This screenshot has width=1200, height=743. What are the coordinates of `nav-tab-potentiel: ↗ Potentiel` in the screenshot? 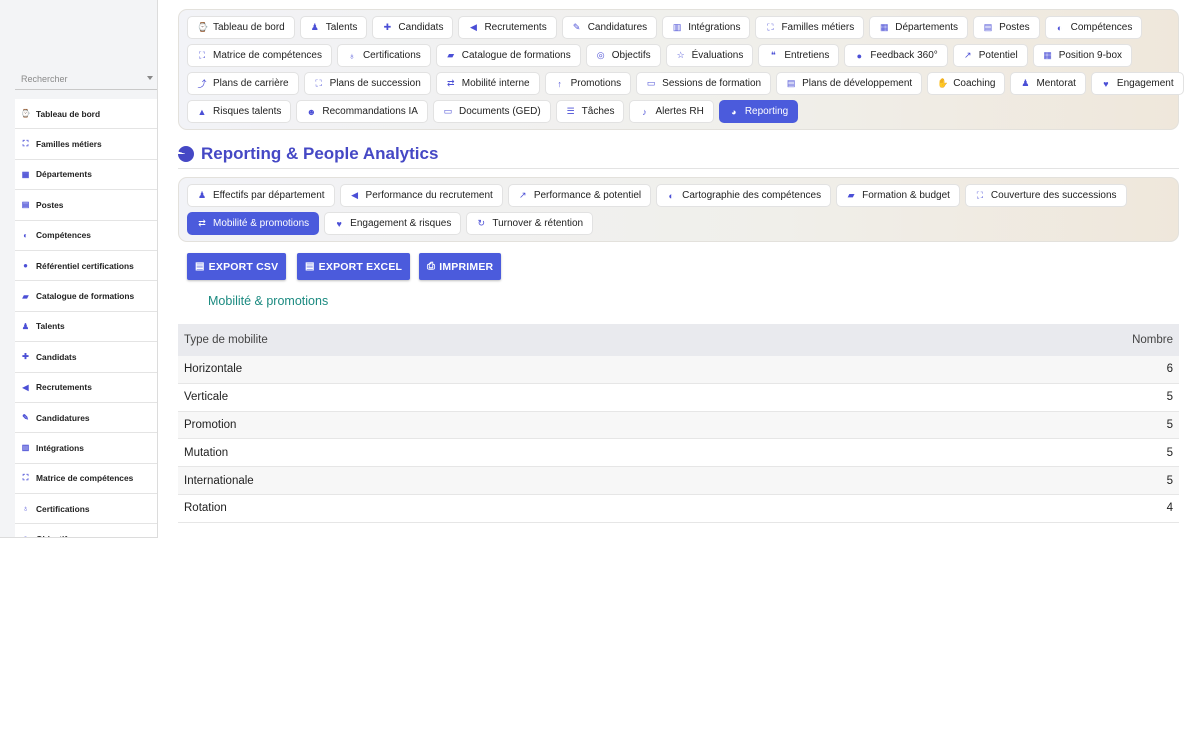 It's located at (990, 55).